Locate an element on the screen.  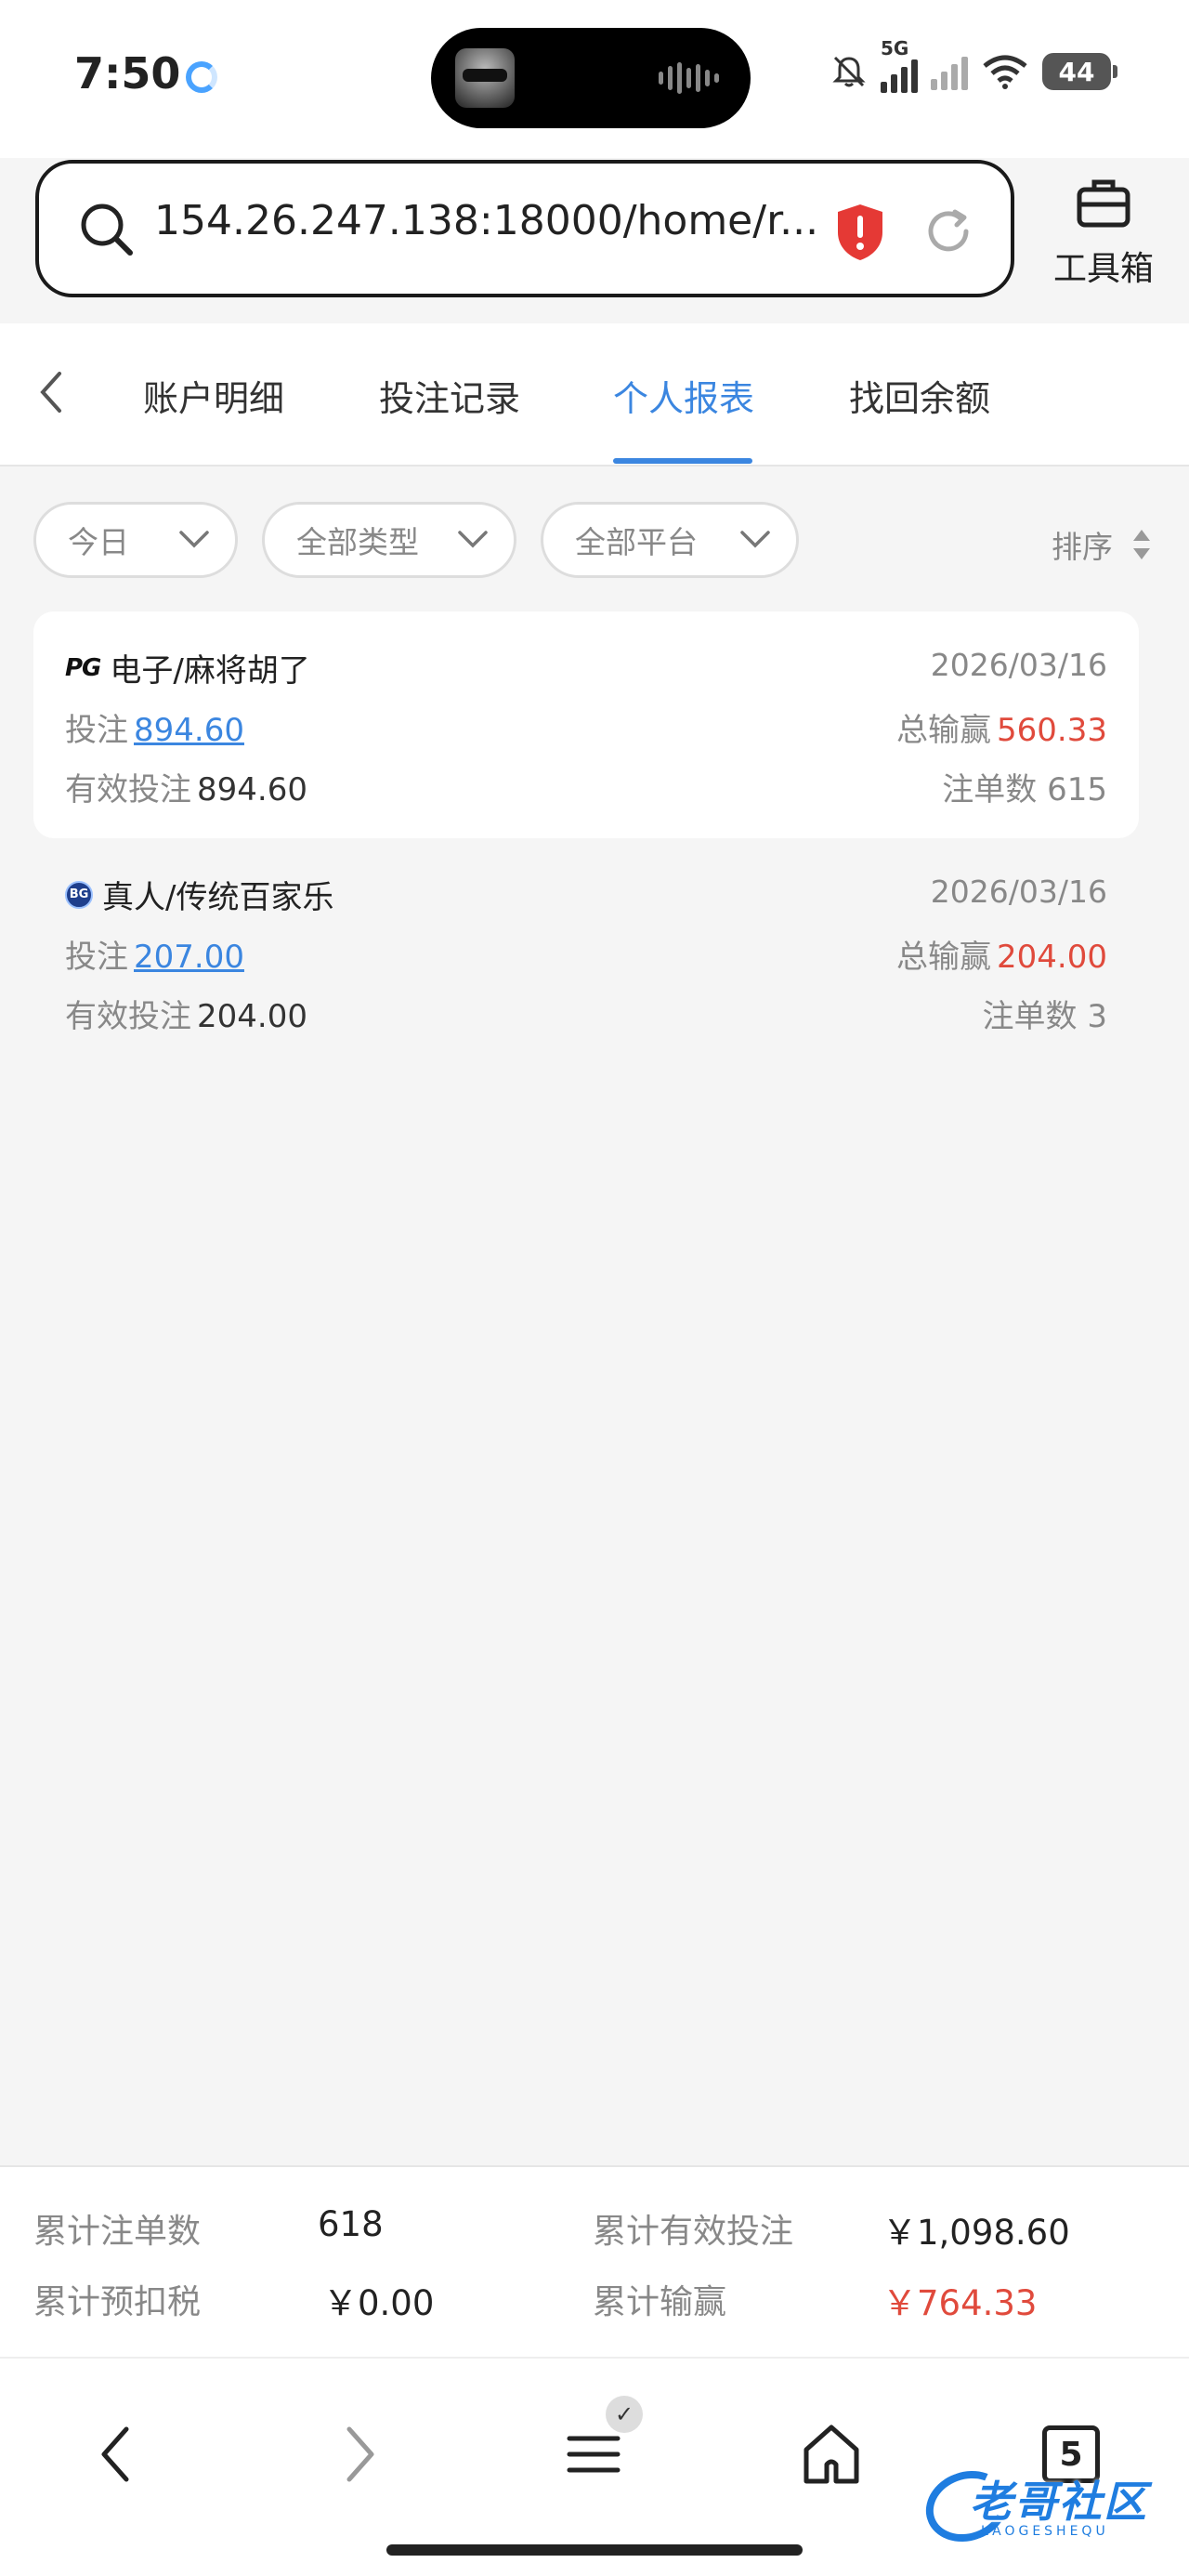
loading-indicator-icon is located at coordinates (201, 77).